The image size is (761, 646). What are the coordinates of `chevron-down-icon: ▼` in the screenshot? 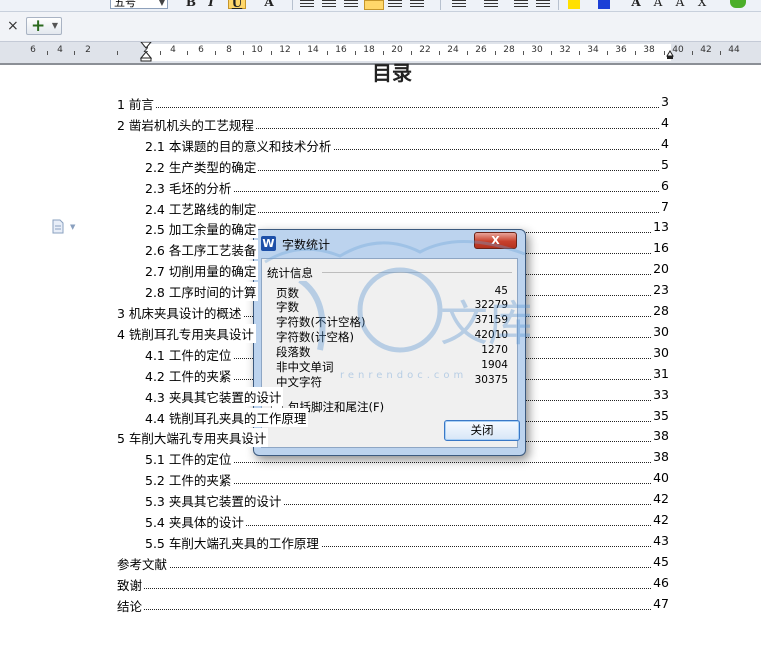 It's located at (54, 25).